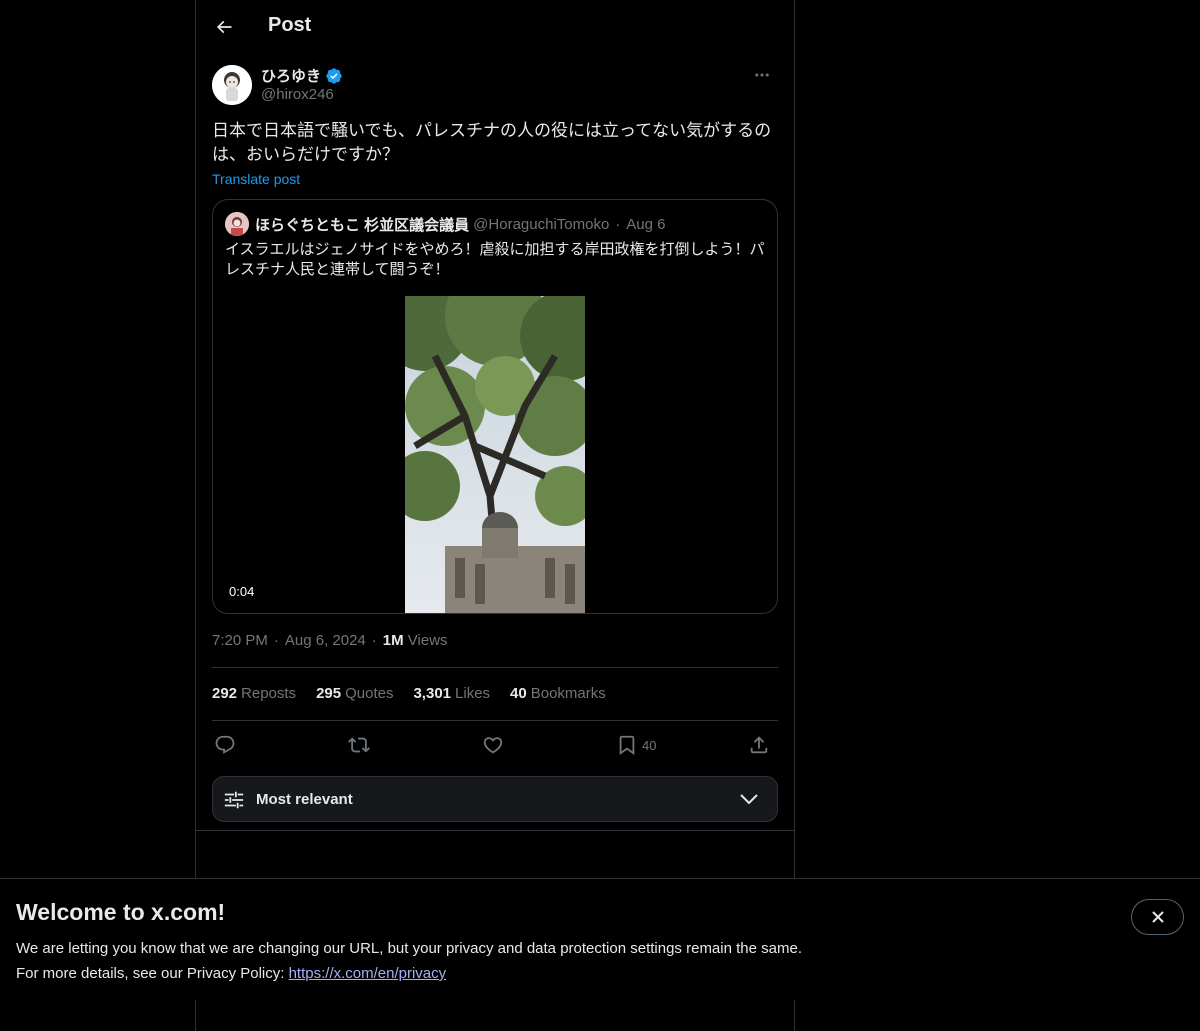  What do you see at coordinates (636, 745) in the screenshot?
I see `bookmark-button: 40` at bounding box center [636, 745].